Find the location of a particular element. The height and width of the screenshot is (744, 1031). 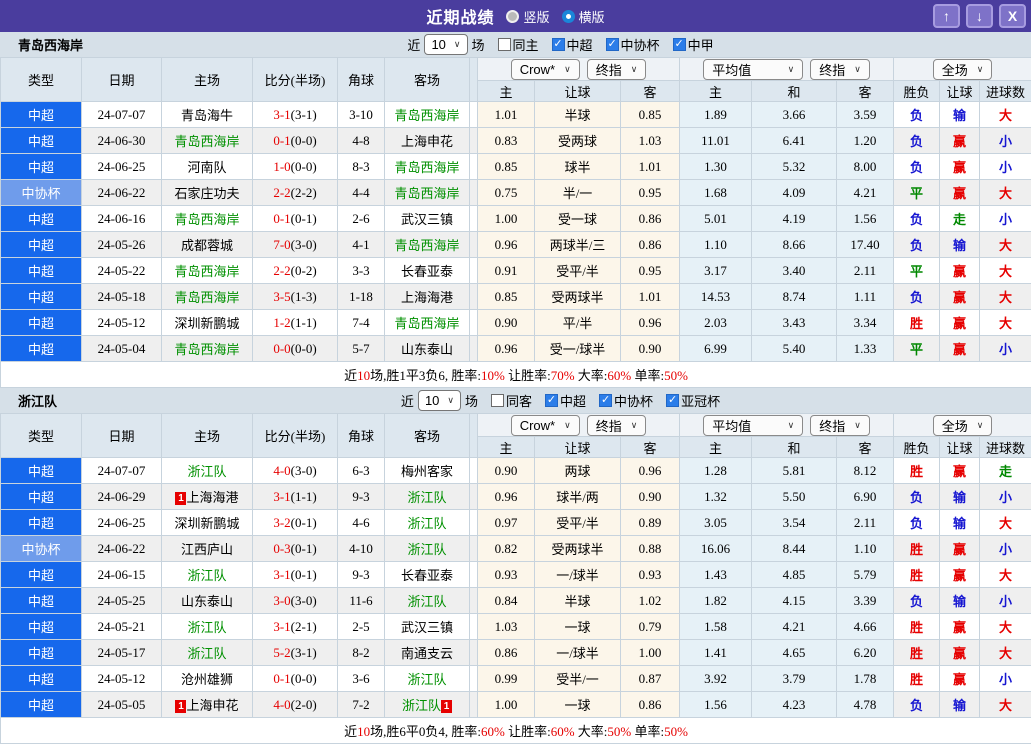

chevron-down-icon: ∨ is located at coordinates (980, 425).